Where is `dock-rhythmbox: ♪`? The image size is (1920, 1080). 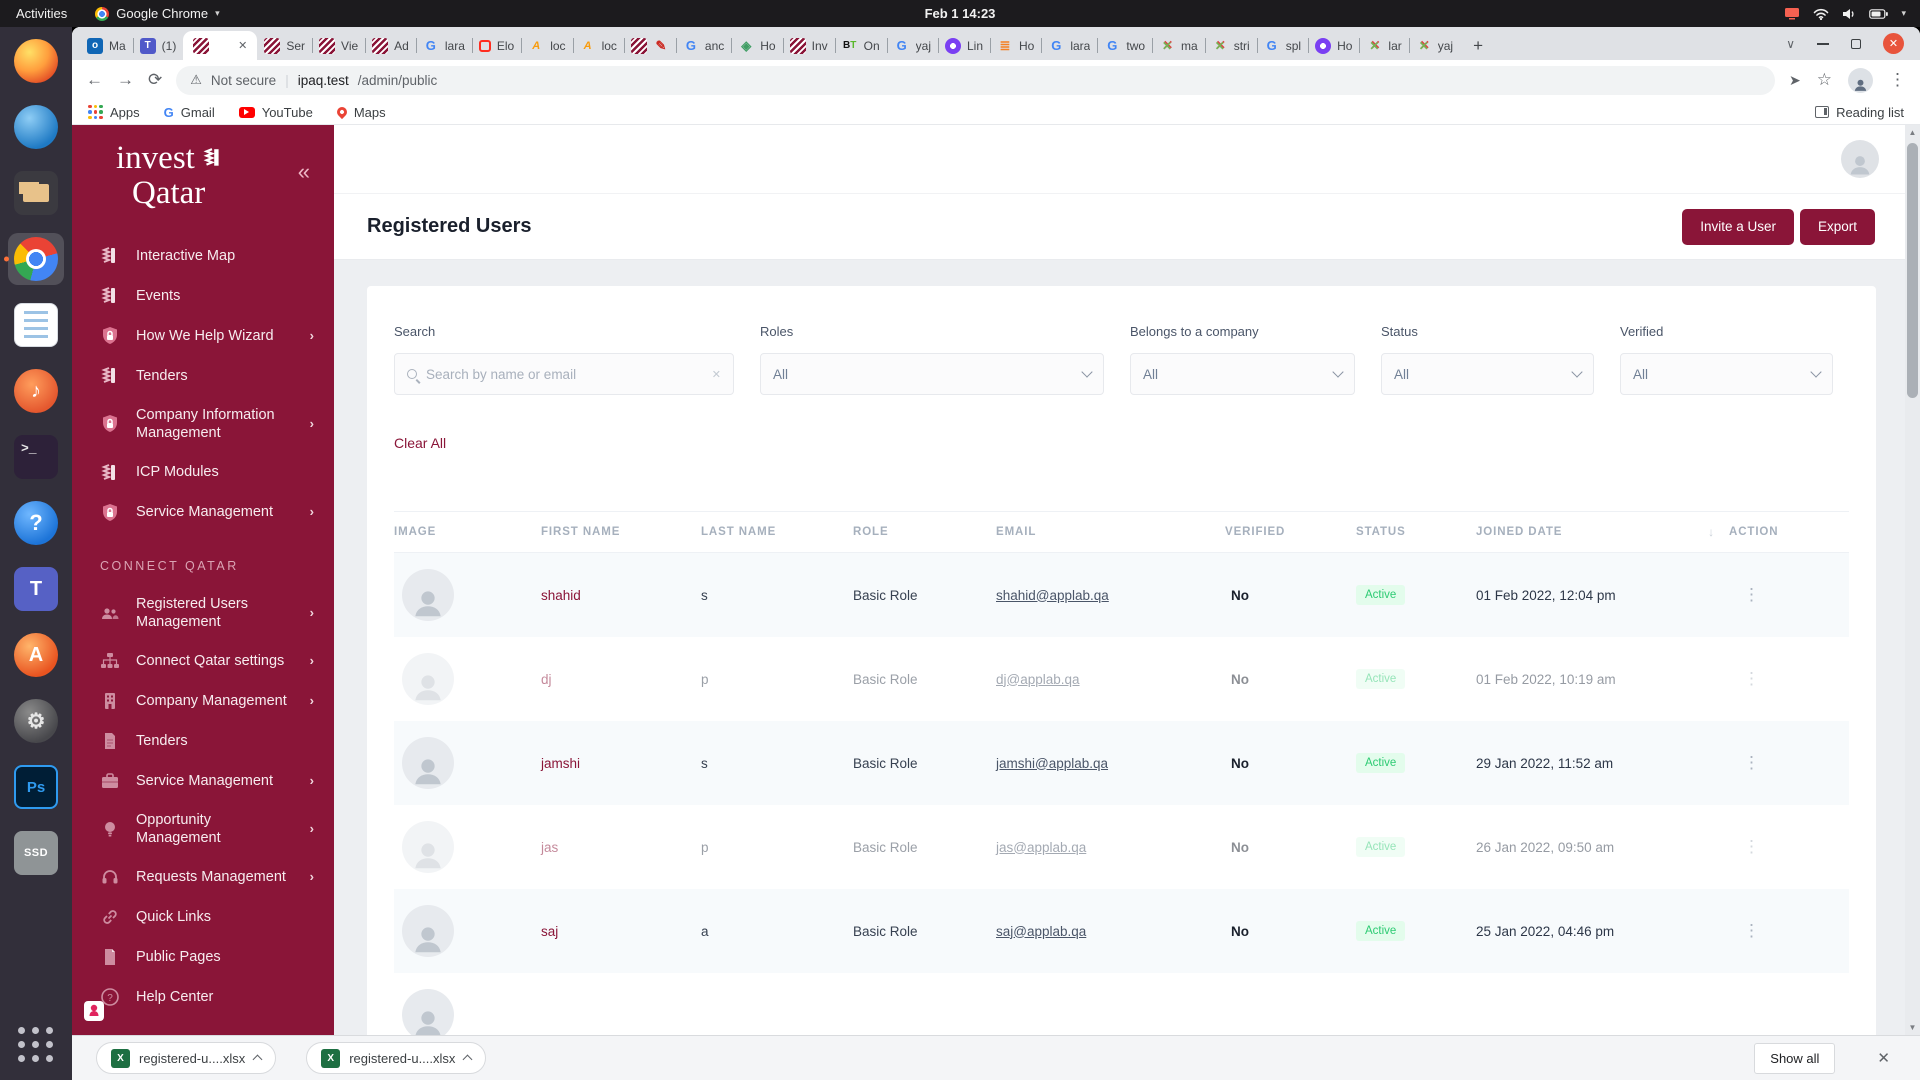
dock-rhythmbox: ♪ is located at coordinates (36, 391).